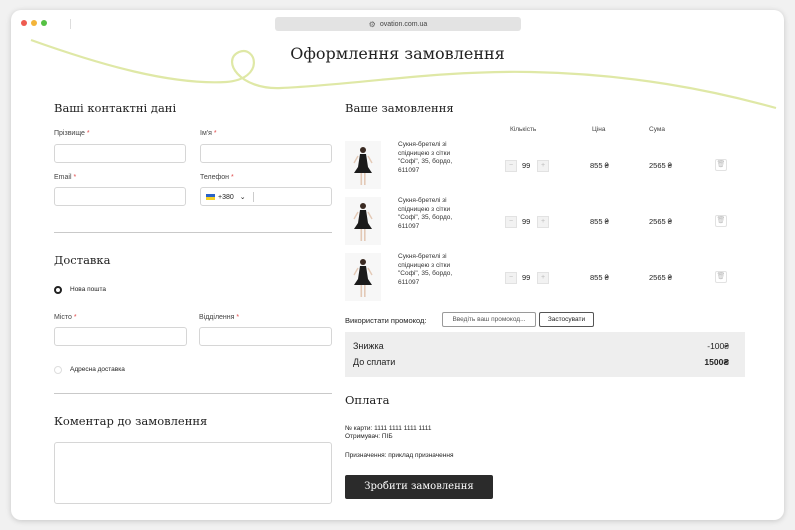 This screenshot has height=530, width=795. I want to click on submit-order-button: Зробити замовлення, so click(419, 487).